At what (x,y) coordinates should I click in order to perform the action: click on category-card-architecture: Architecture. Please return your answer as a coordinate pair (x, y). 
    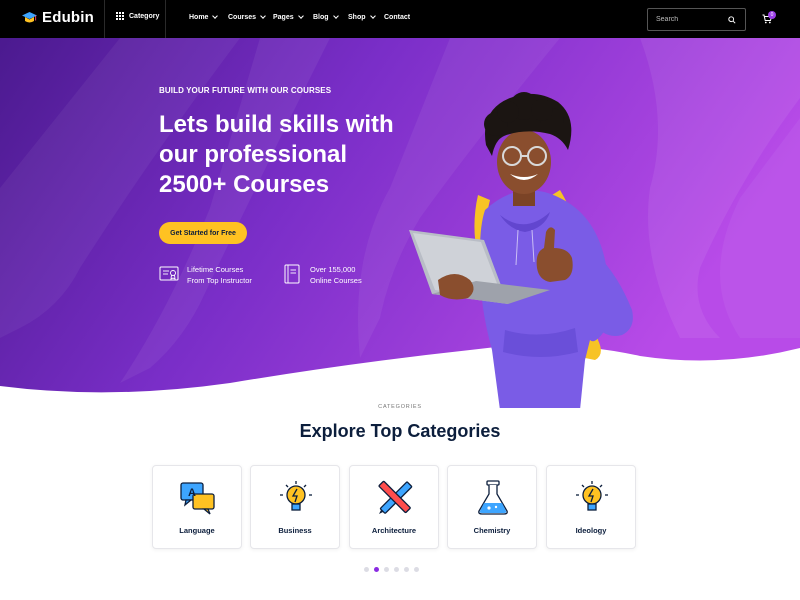
    Looking at the image, I should click on (394, 507).